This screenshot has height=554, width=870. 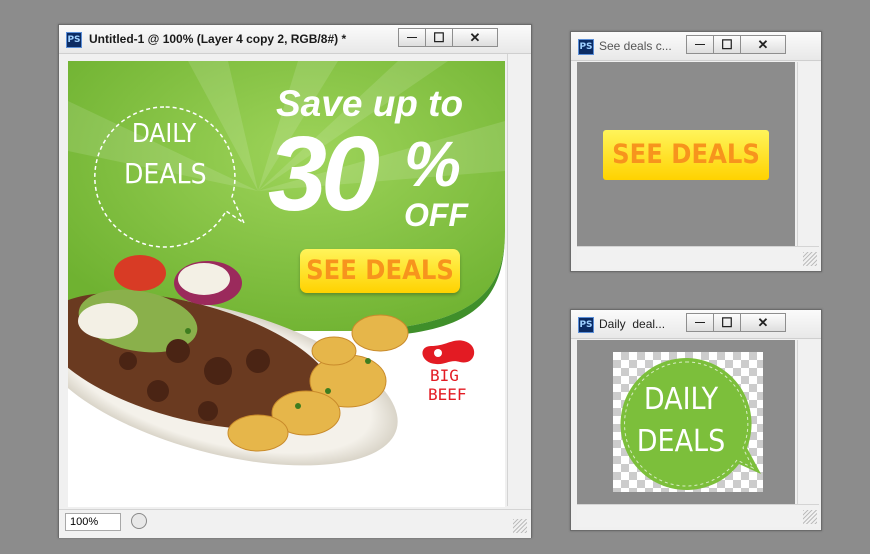 I want to click on status-info-icon, so click(x=139, y=521).